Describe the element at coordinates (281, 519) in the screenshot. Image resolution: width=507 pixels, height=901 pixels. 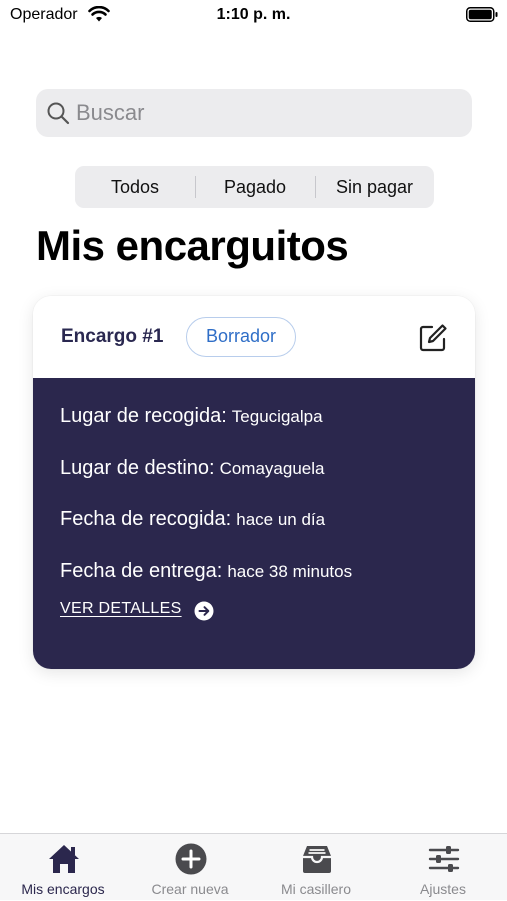
I see `pickup-date-value: hace un día` at that location.